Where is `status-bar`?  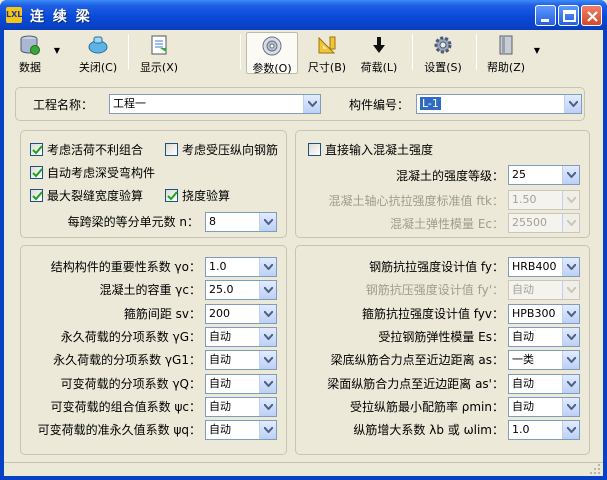
status-bar is located at coordinates (303, 469).